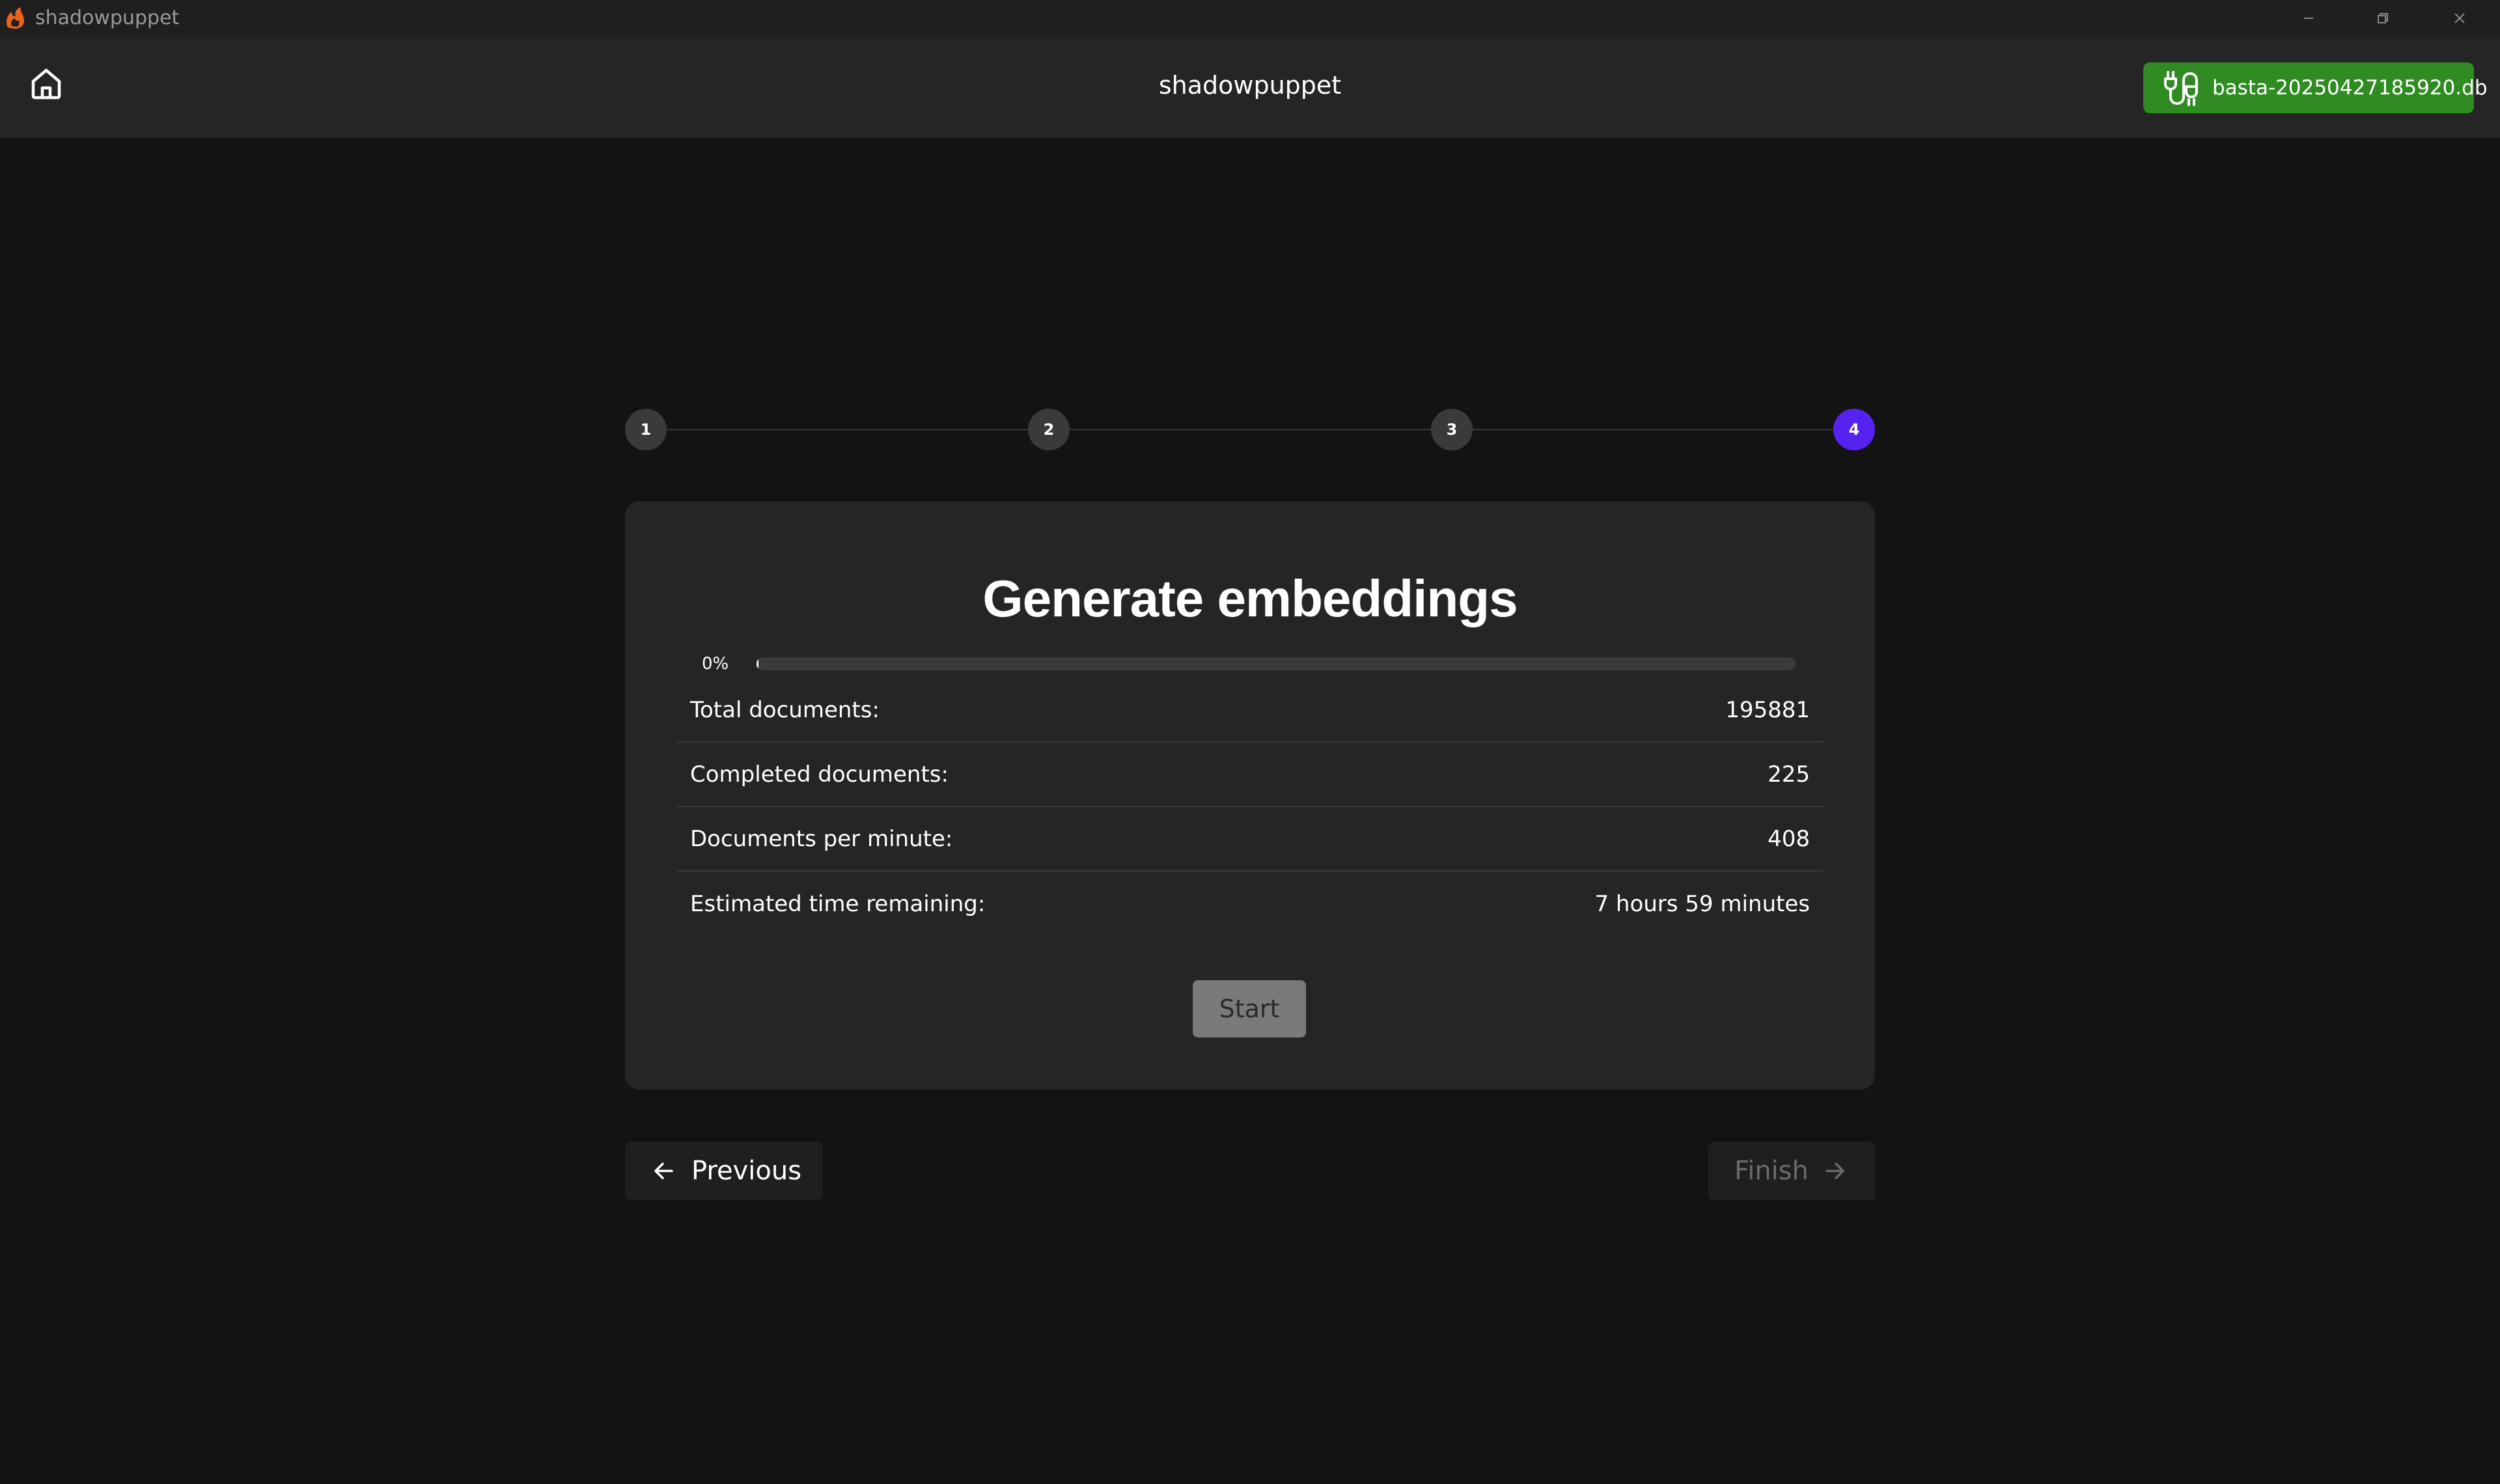 The image size is (2500, 1484). What do you see at coordinates (1835, 1170) in the screenshot?
I see `arrow-right-icon` at bounding box center [1835, 1170].